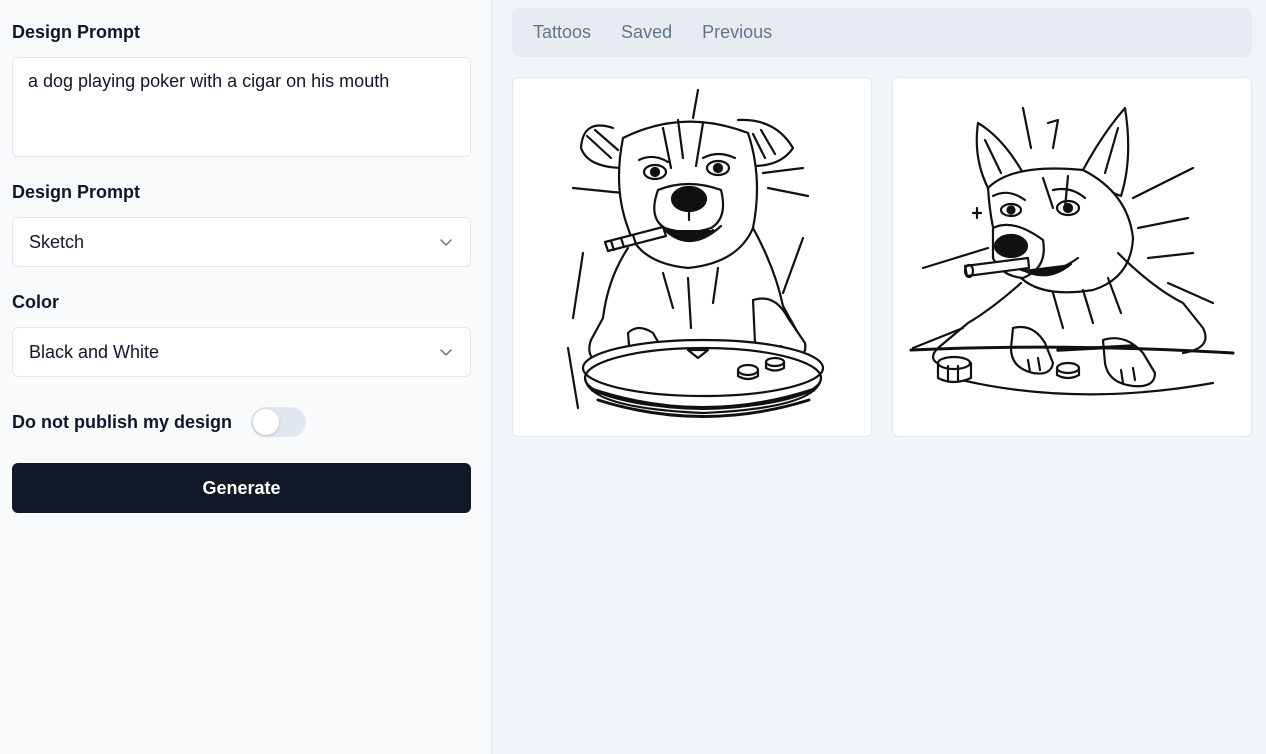 This screenshot has height=754, width=1266. What do you see at coordinates (57, 241) in the screenshot?
I see `style-select-value: Sketch` at bounding box center [57, 241].